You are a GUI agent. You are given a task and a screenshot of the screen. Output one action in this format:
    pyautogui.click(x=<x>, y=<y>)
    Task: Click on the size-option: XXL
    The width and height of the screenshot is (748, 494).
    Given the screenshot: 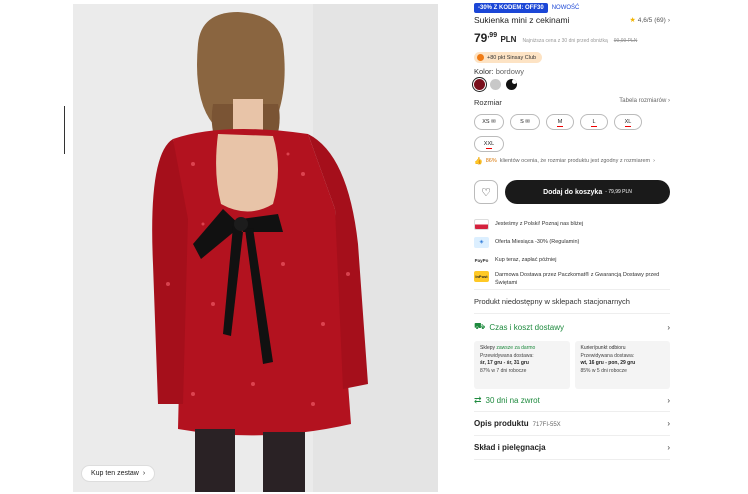 What is the action you would take?
    pyautogui.click(x=489, y=144)
    